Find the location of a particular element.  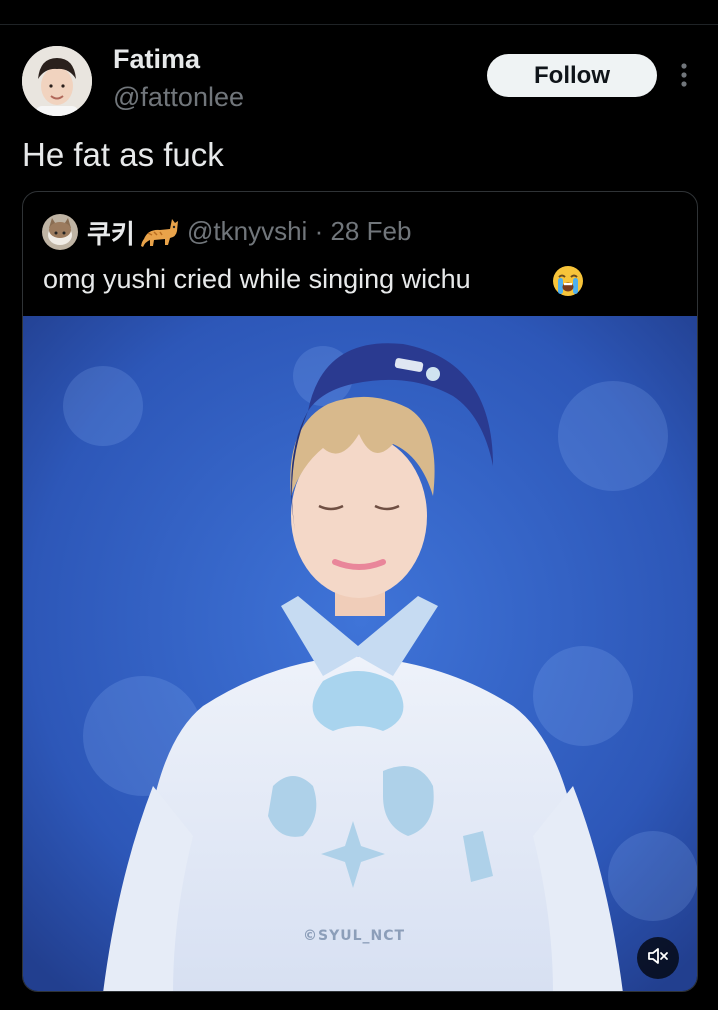

speaker-muted-icon is located at coordinates (658, 958).